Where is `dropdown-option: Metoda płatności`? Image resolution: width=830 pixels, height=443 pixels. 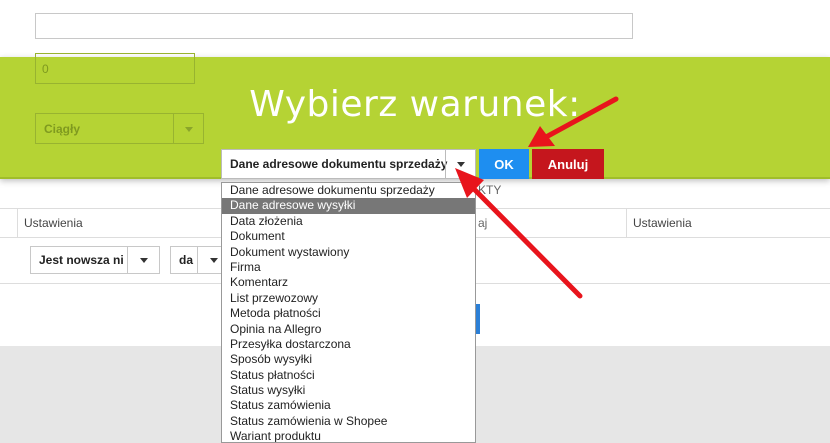 dropdown-option: Metoda płatności is located at coordinates (348, 313).